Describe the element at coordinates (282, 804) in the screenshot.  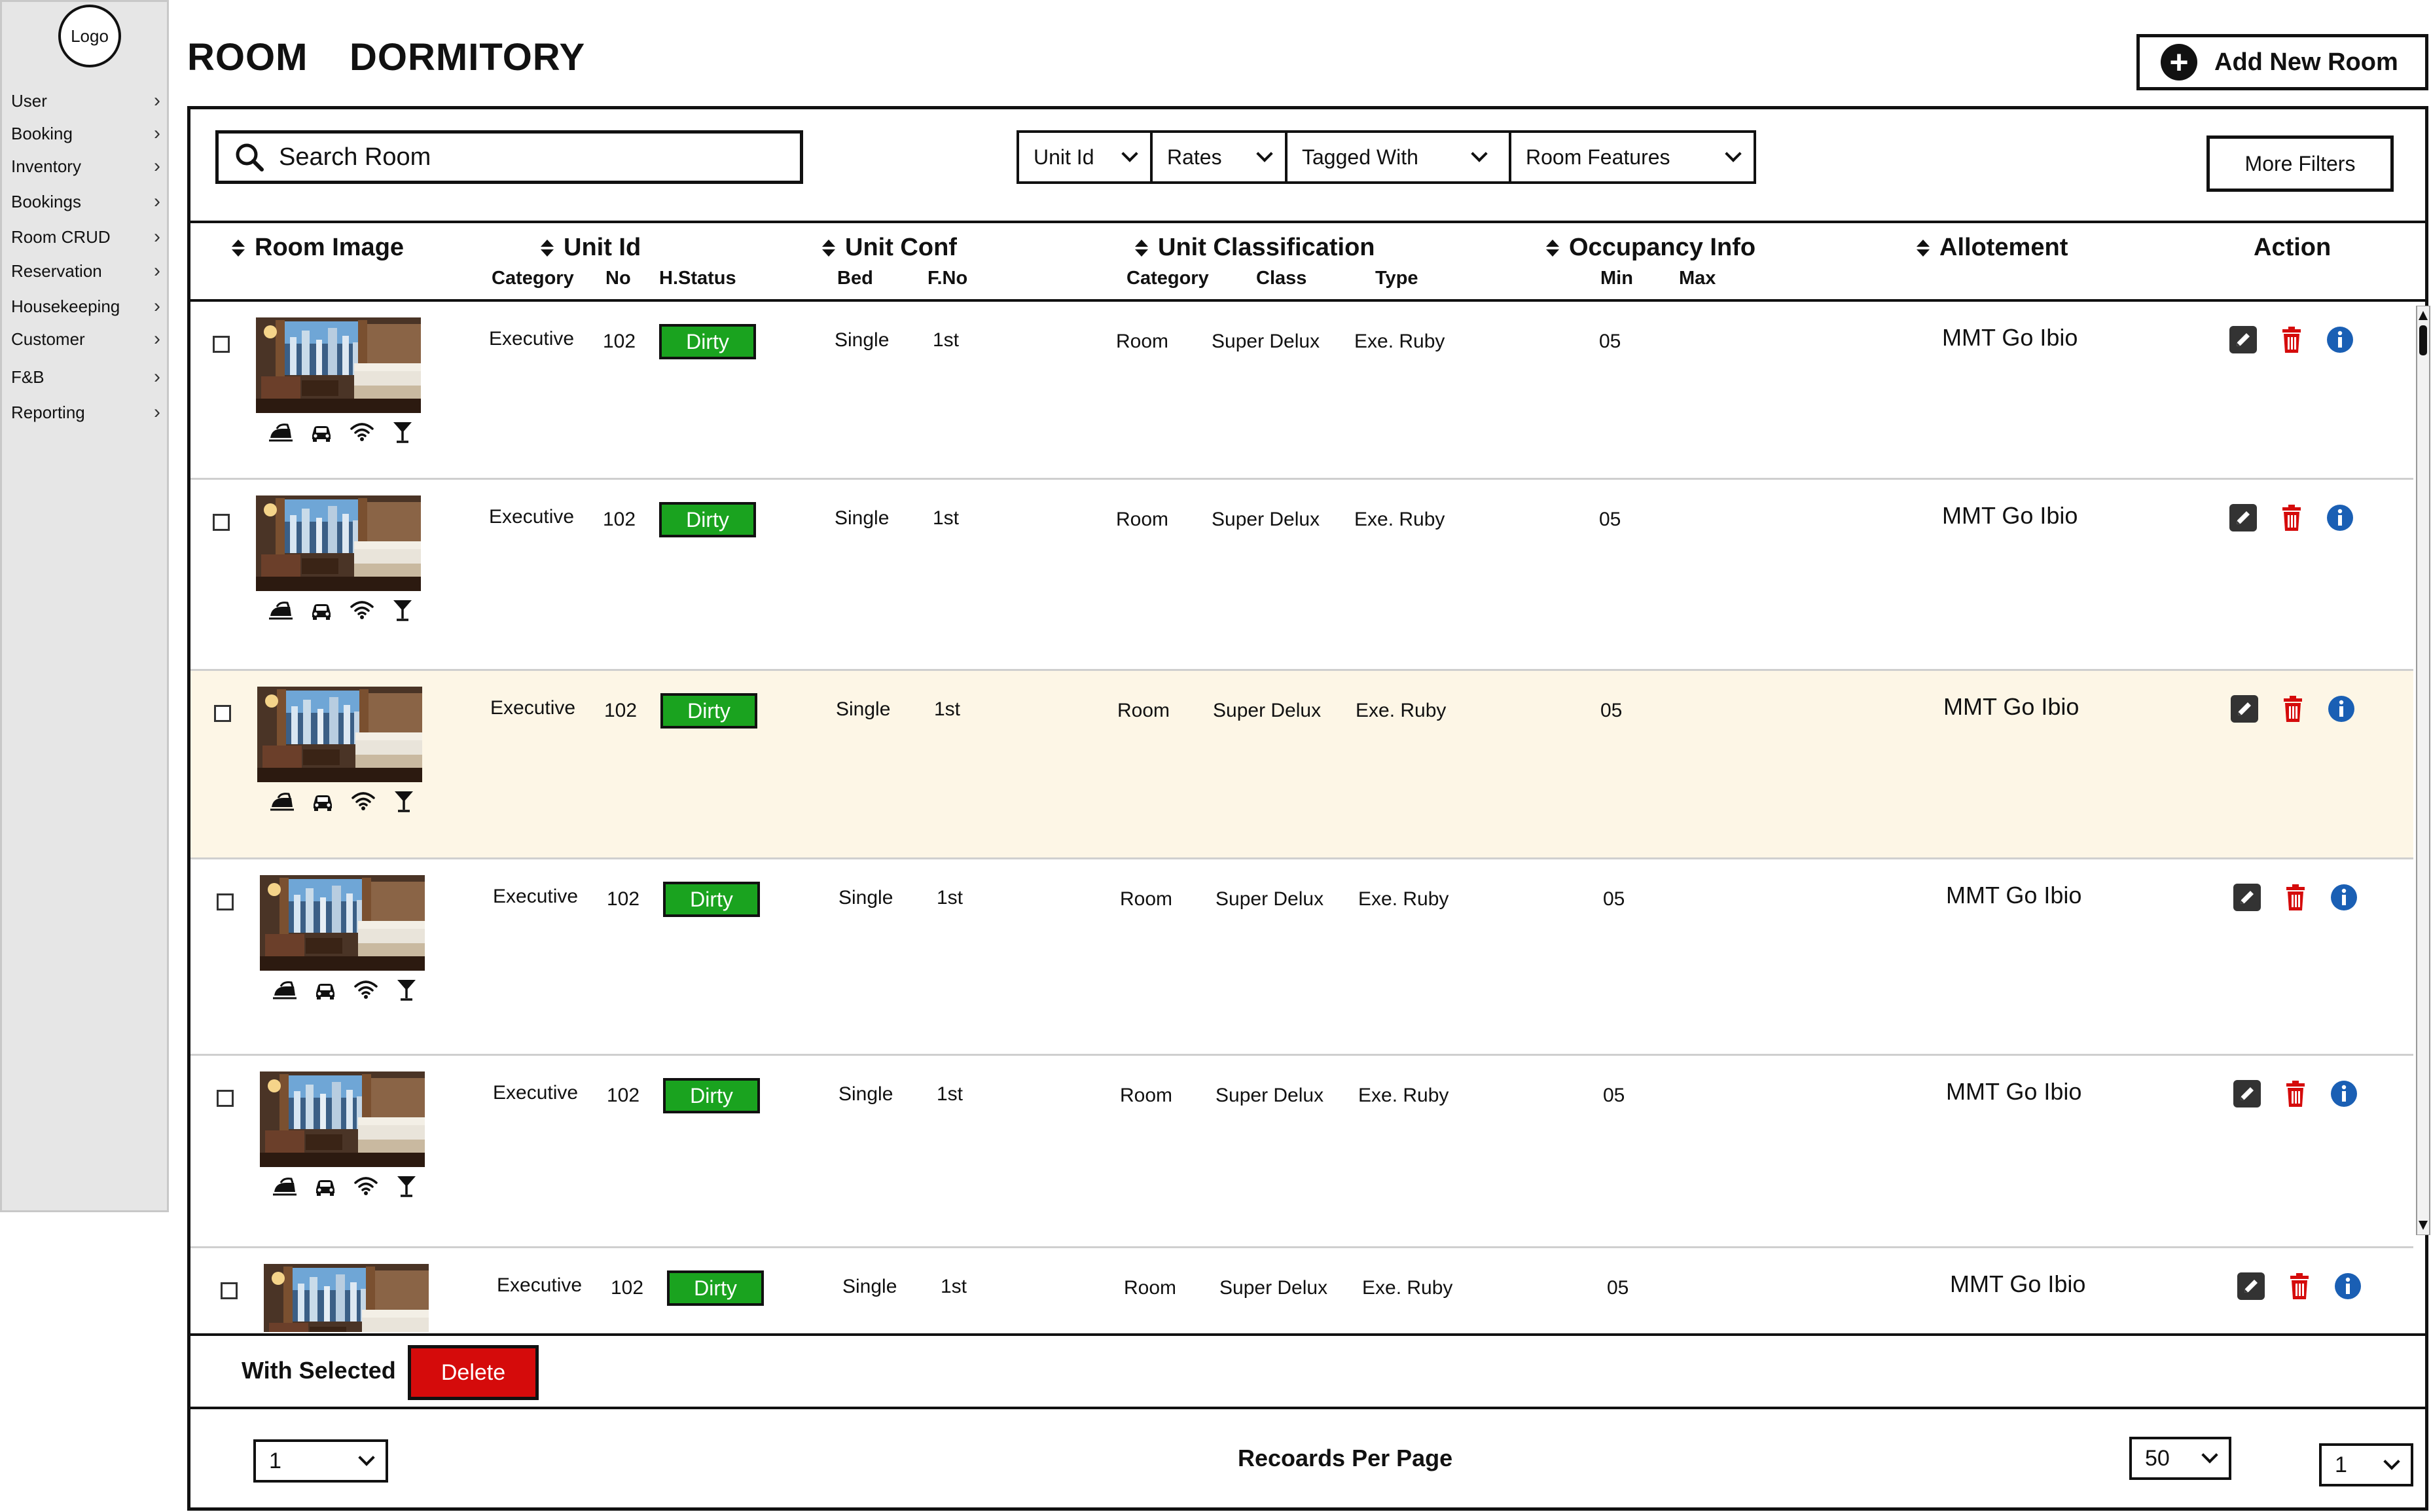
I see `iron-icon` at that location.